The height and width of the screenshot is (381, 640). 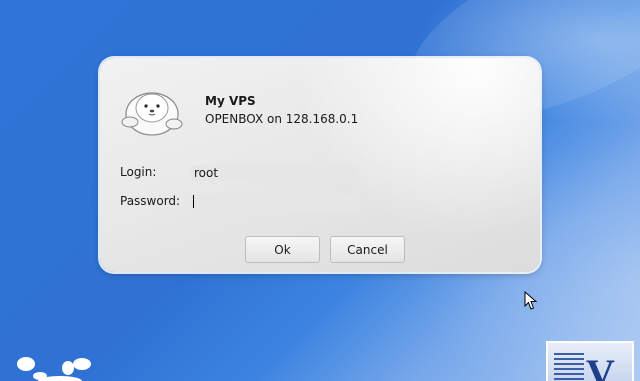 I want to click on v-logo-graphic: V, so click(x=584, y=366).